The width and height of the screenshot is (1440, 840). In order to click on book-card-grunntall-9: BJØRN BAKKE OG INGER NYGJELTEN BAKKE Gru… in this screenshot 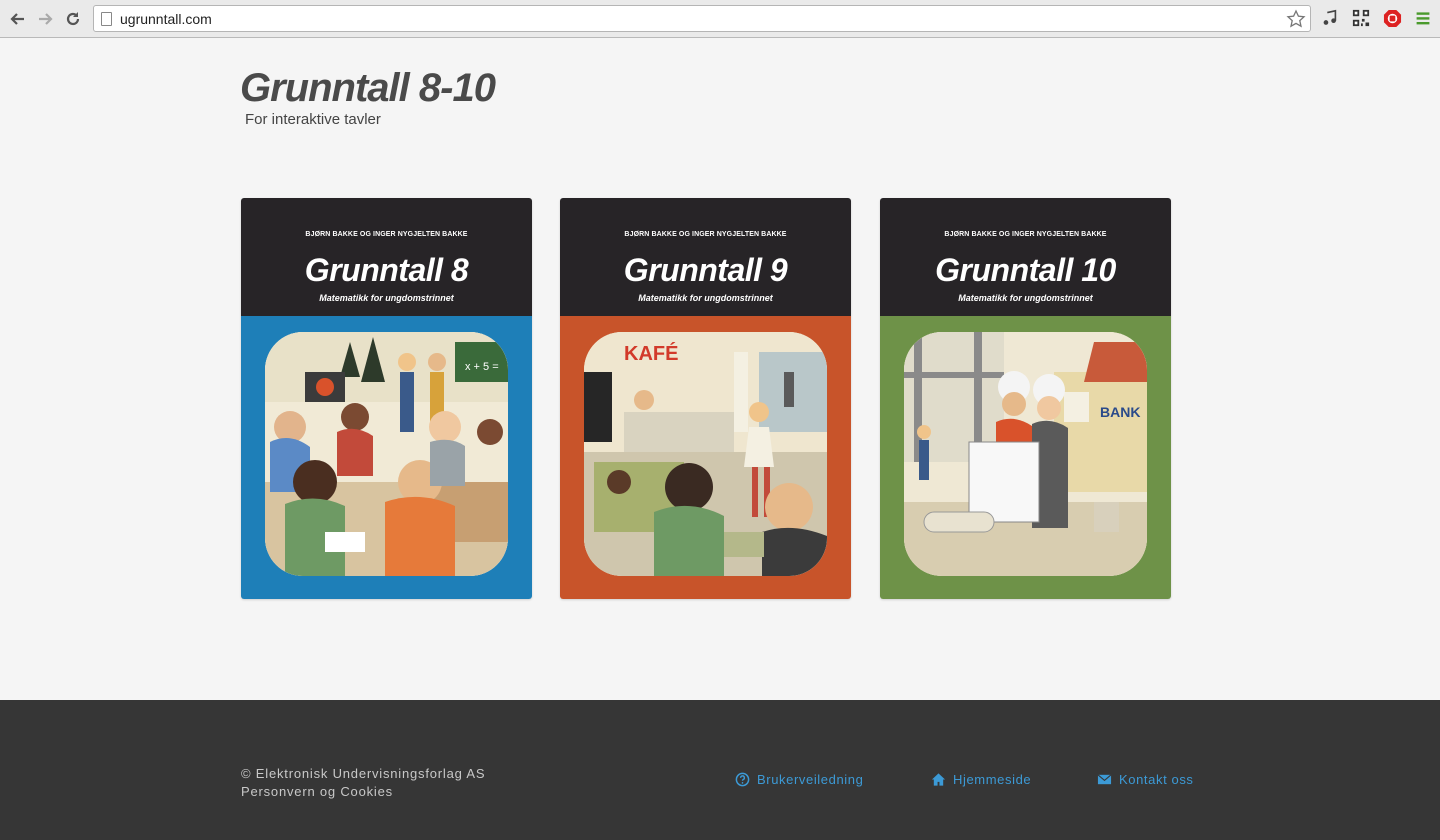, I will do `click(705, 398)`.